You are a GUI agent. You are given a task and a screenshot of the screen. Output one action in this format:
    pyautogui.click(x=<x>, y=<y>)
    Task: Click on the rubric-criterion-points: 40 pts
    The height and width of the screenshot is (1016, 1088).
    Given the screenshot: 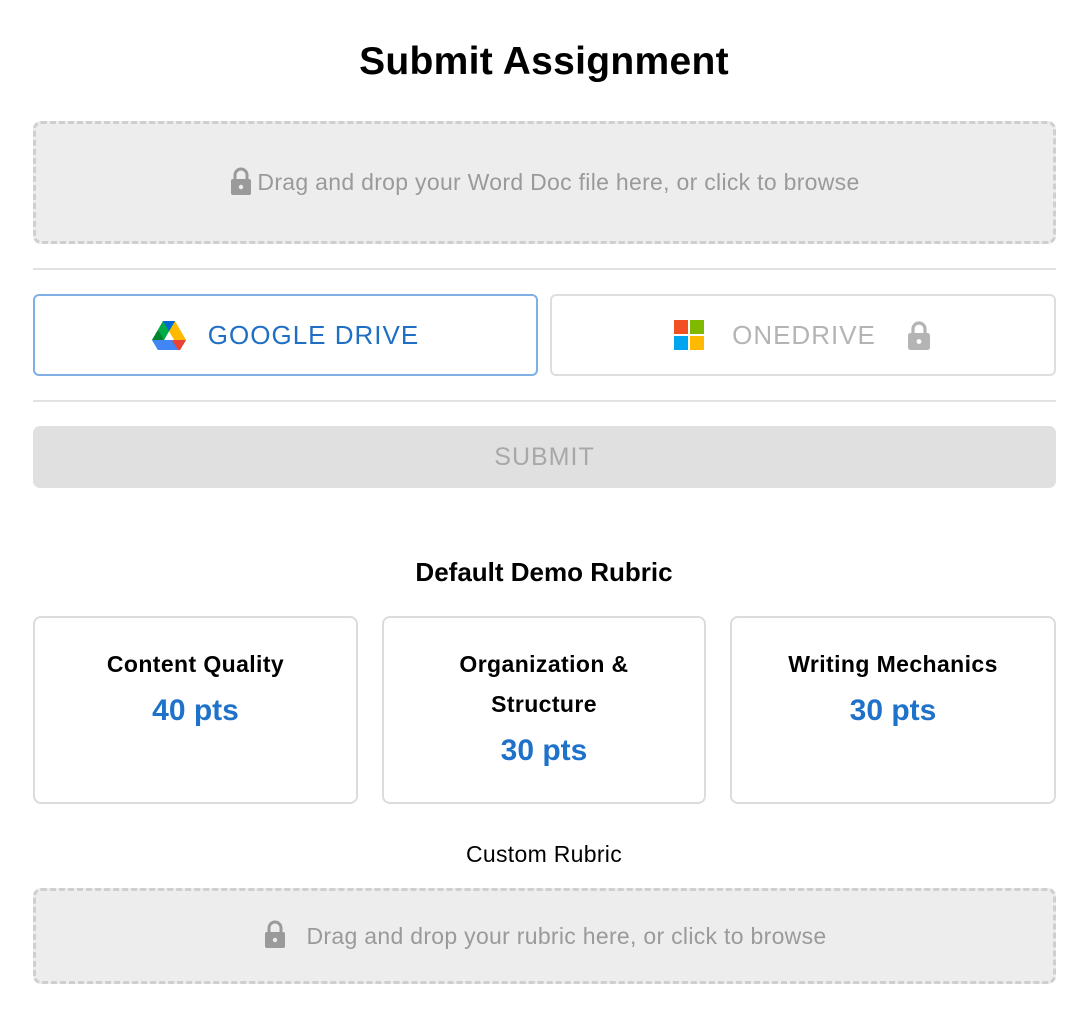 What is the action you would take?
    pyautogui.click(x=195, y=710)
    